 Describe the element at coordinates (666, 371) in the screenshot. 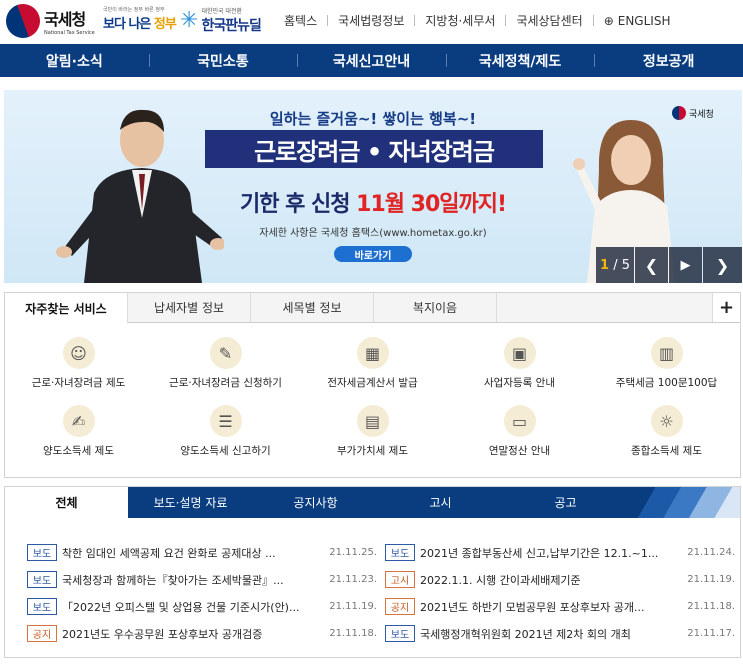

I see `service-item: ▥ 주택세금 100문100답` at that location.